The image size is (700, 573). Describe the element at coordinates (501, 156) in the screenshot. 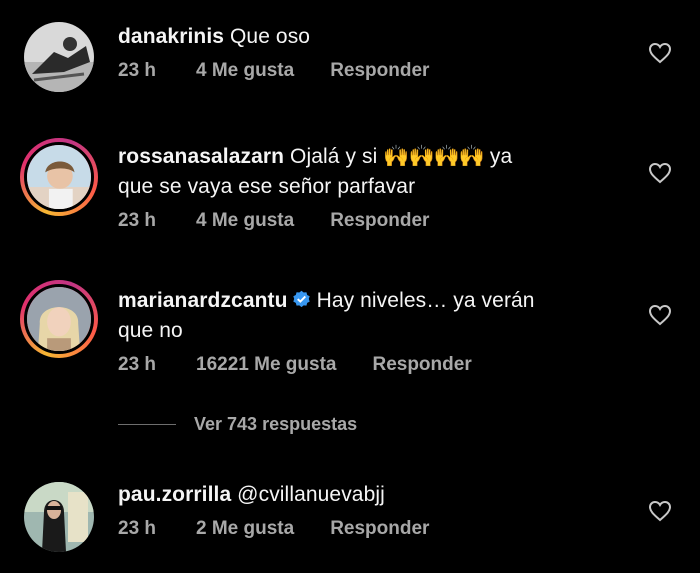

I see `comment-text: ya` at that location.